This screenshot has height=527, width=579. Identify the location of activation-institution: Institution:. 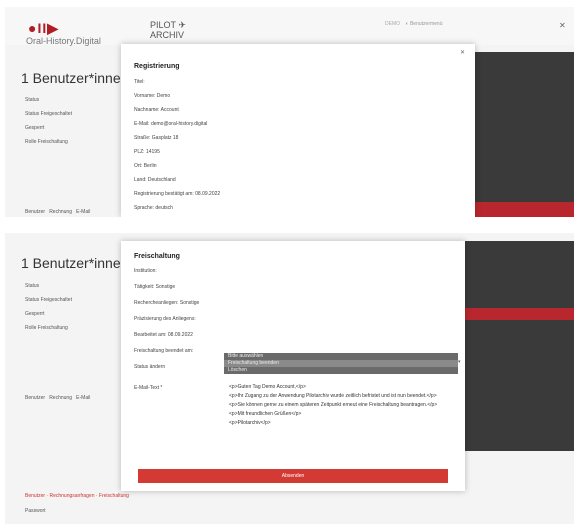
(145, 271).